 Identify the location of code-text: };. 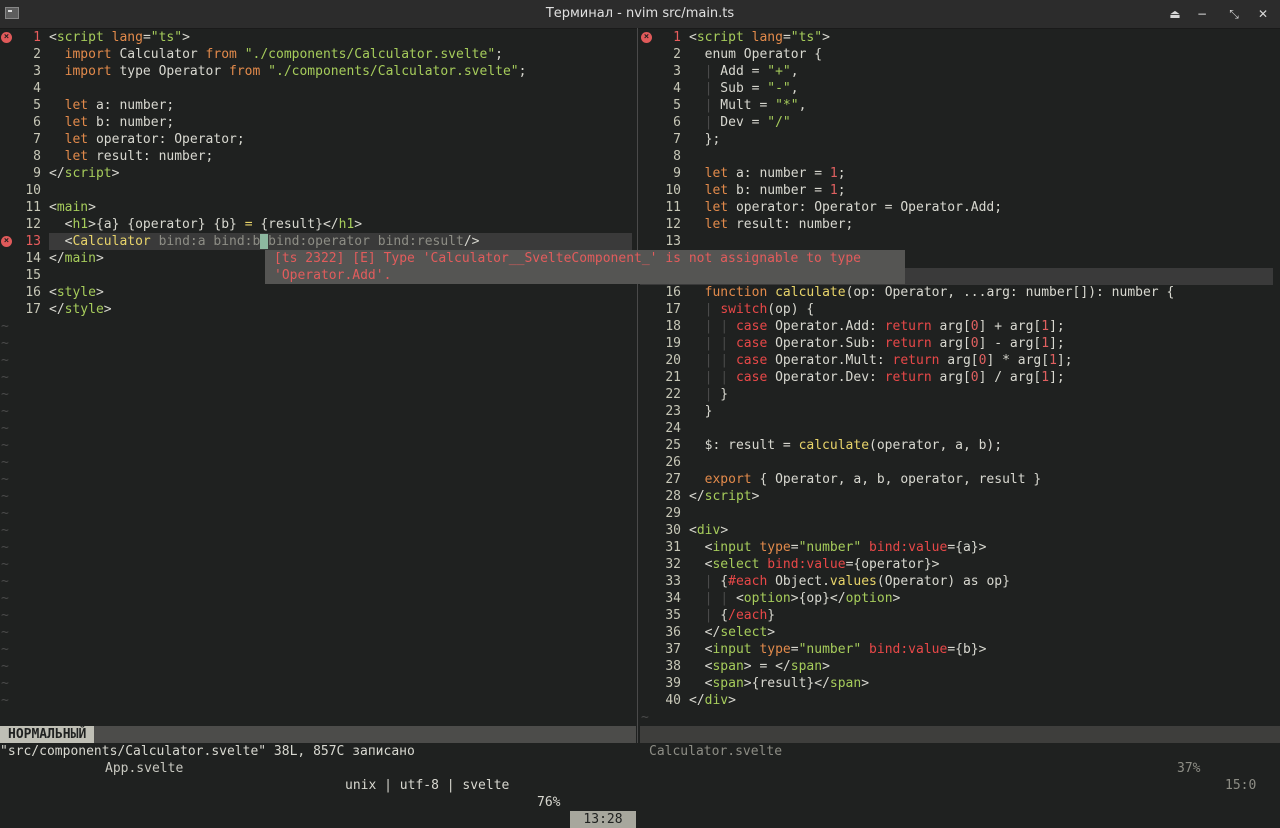
(705, 139).